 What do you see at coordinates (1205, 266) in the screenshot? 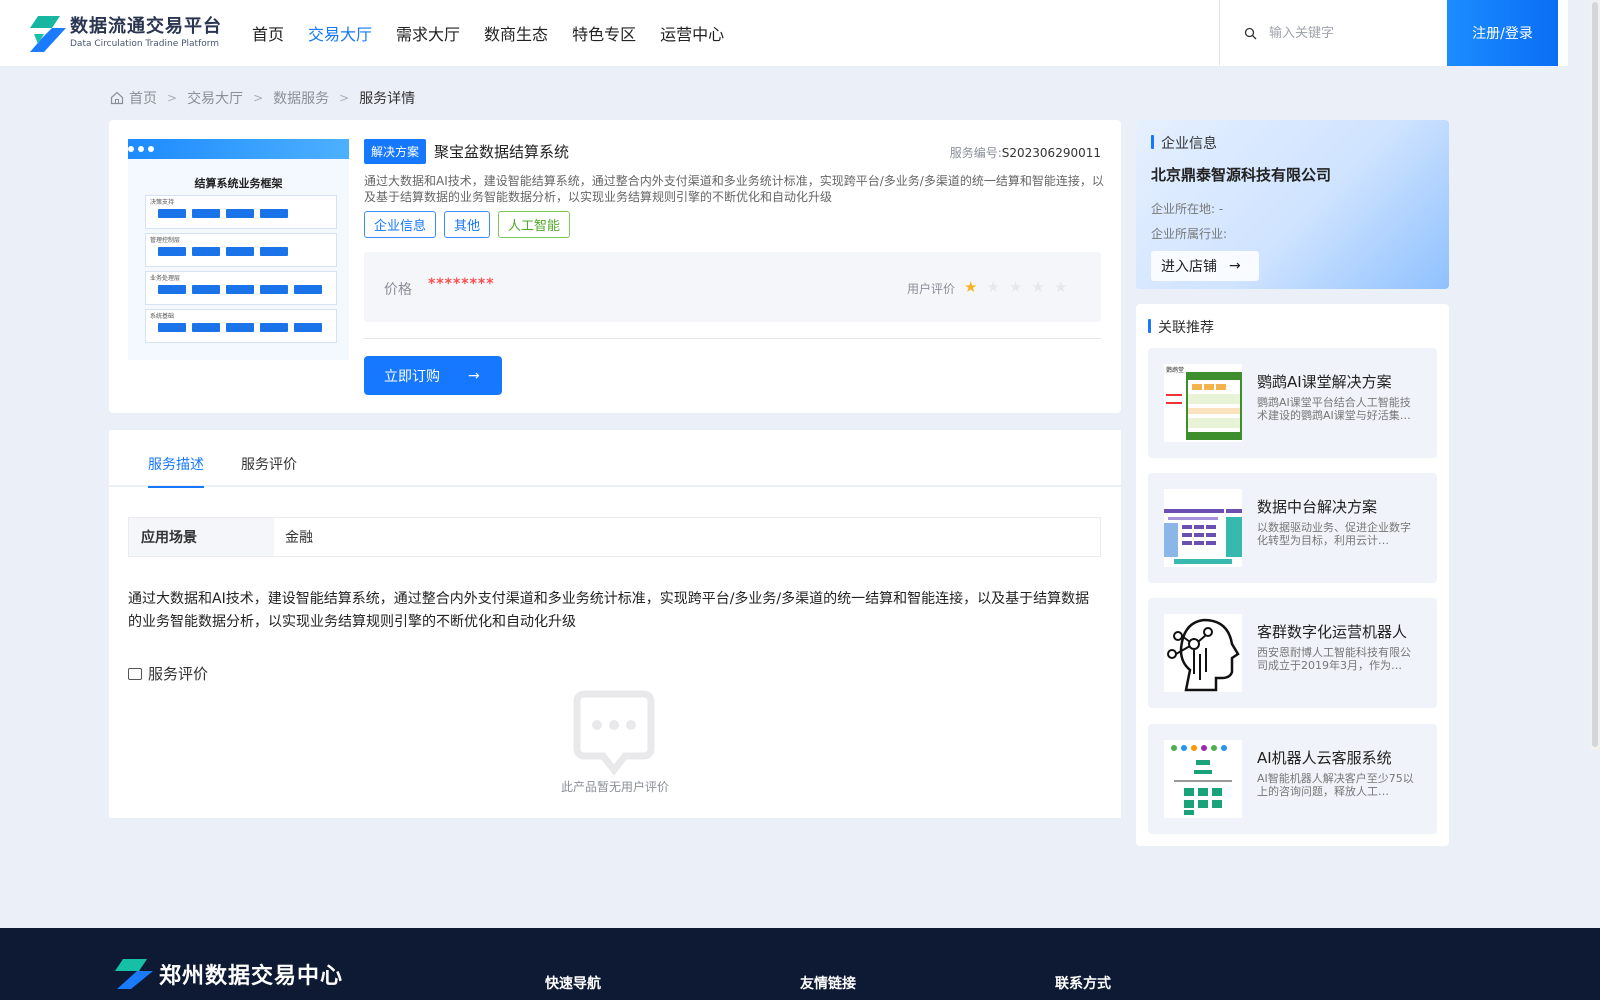
I see `enter-store-button: 进入店铺 →` at bounding box center [1205, 266].